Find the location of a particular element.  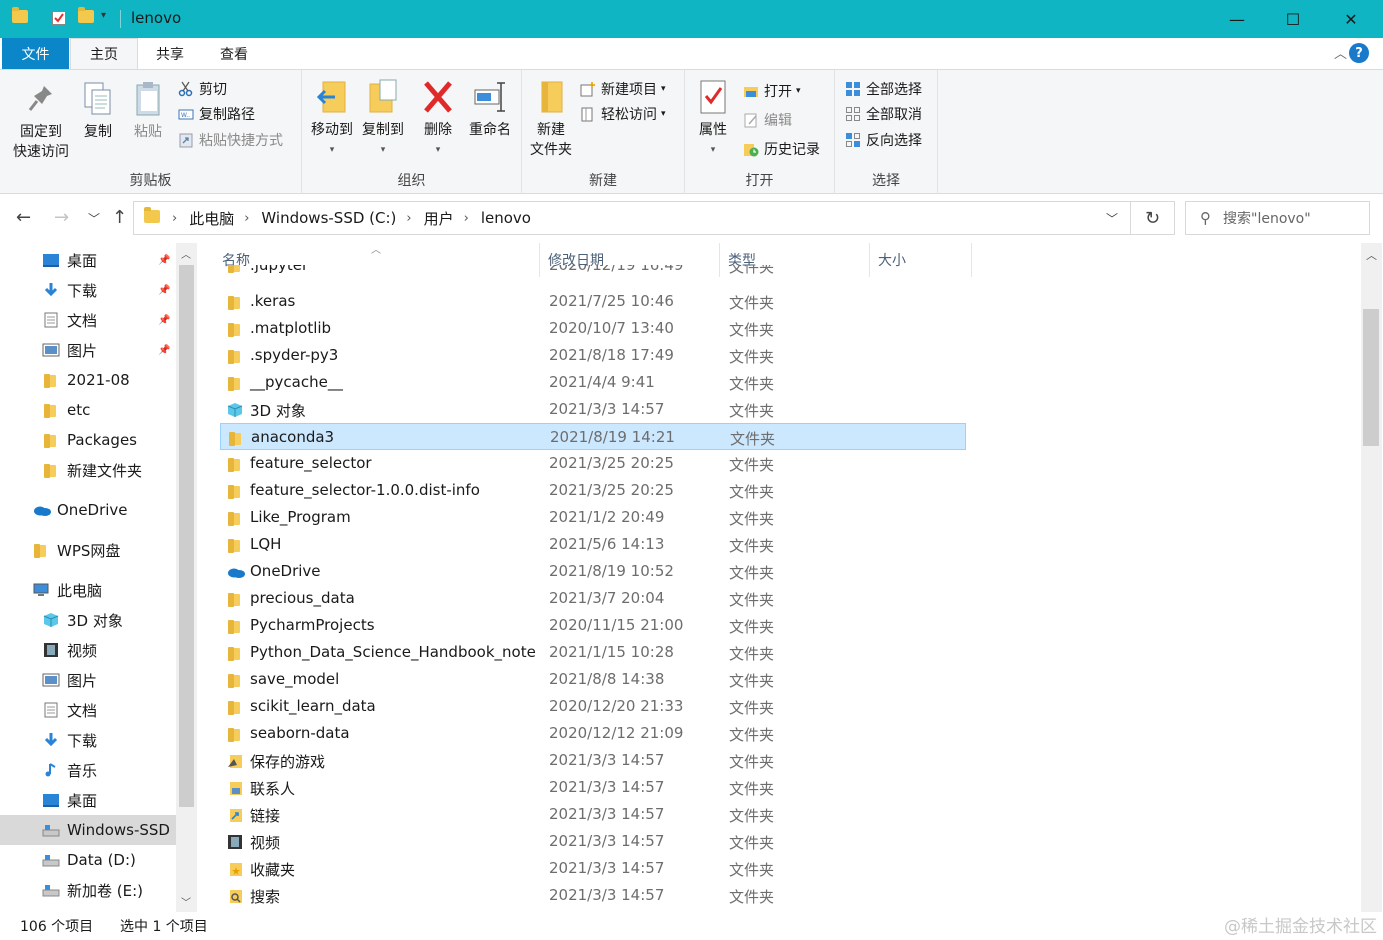

file-row: OneDrive 2021/8/19 10:52 文件夹 is located at coordinates (593, 571).